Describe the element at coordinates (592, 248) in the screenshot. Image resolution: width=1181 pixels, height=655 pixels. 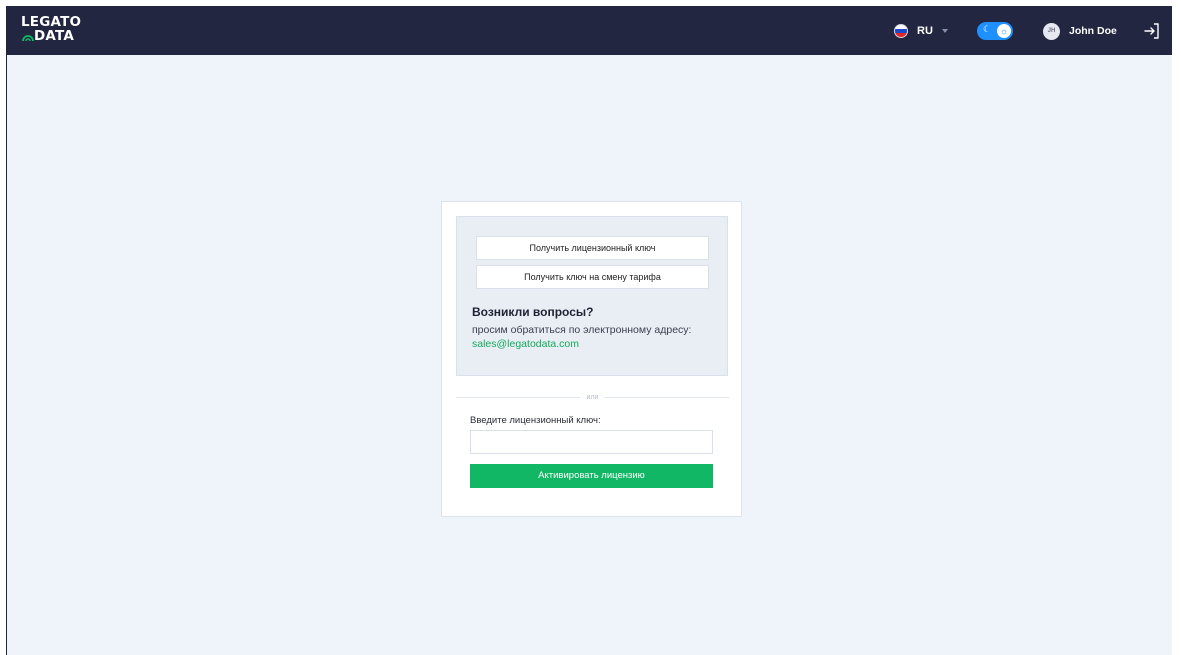
I see `get-license-key-button: Получить лицензионный ключ` at that location.